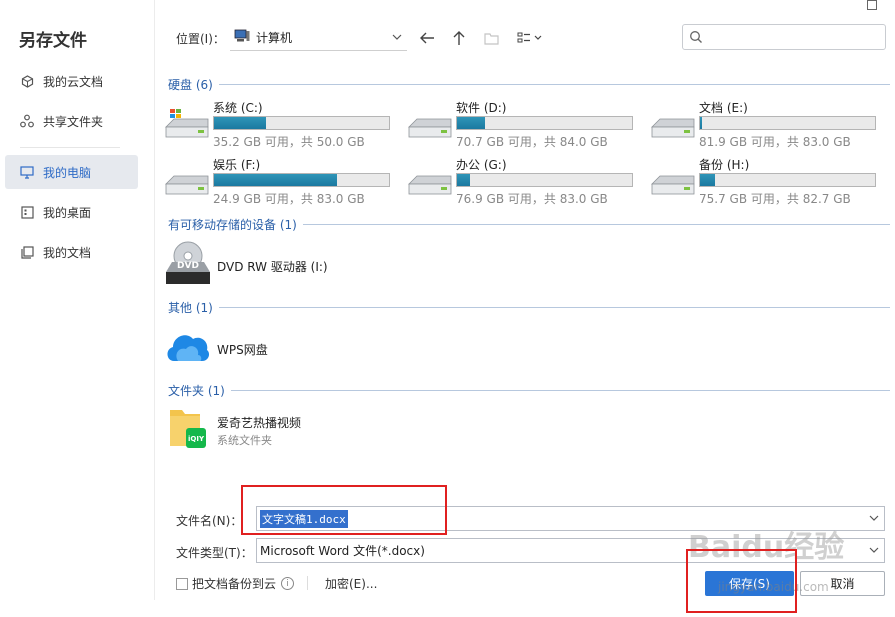  Describe the element at coordinates (289, 142) in the screenshot. I see `drive-free-space: 35.2 GB 可用，共 50.0 GB` at that location.